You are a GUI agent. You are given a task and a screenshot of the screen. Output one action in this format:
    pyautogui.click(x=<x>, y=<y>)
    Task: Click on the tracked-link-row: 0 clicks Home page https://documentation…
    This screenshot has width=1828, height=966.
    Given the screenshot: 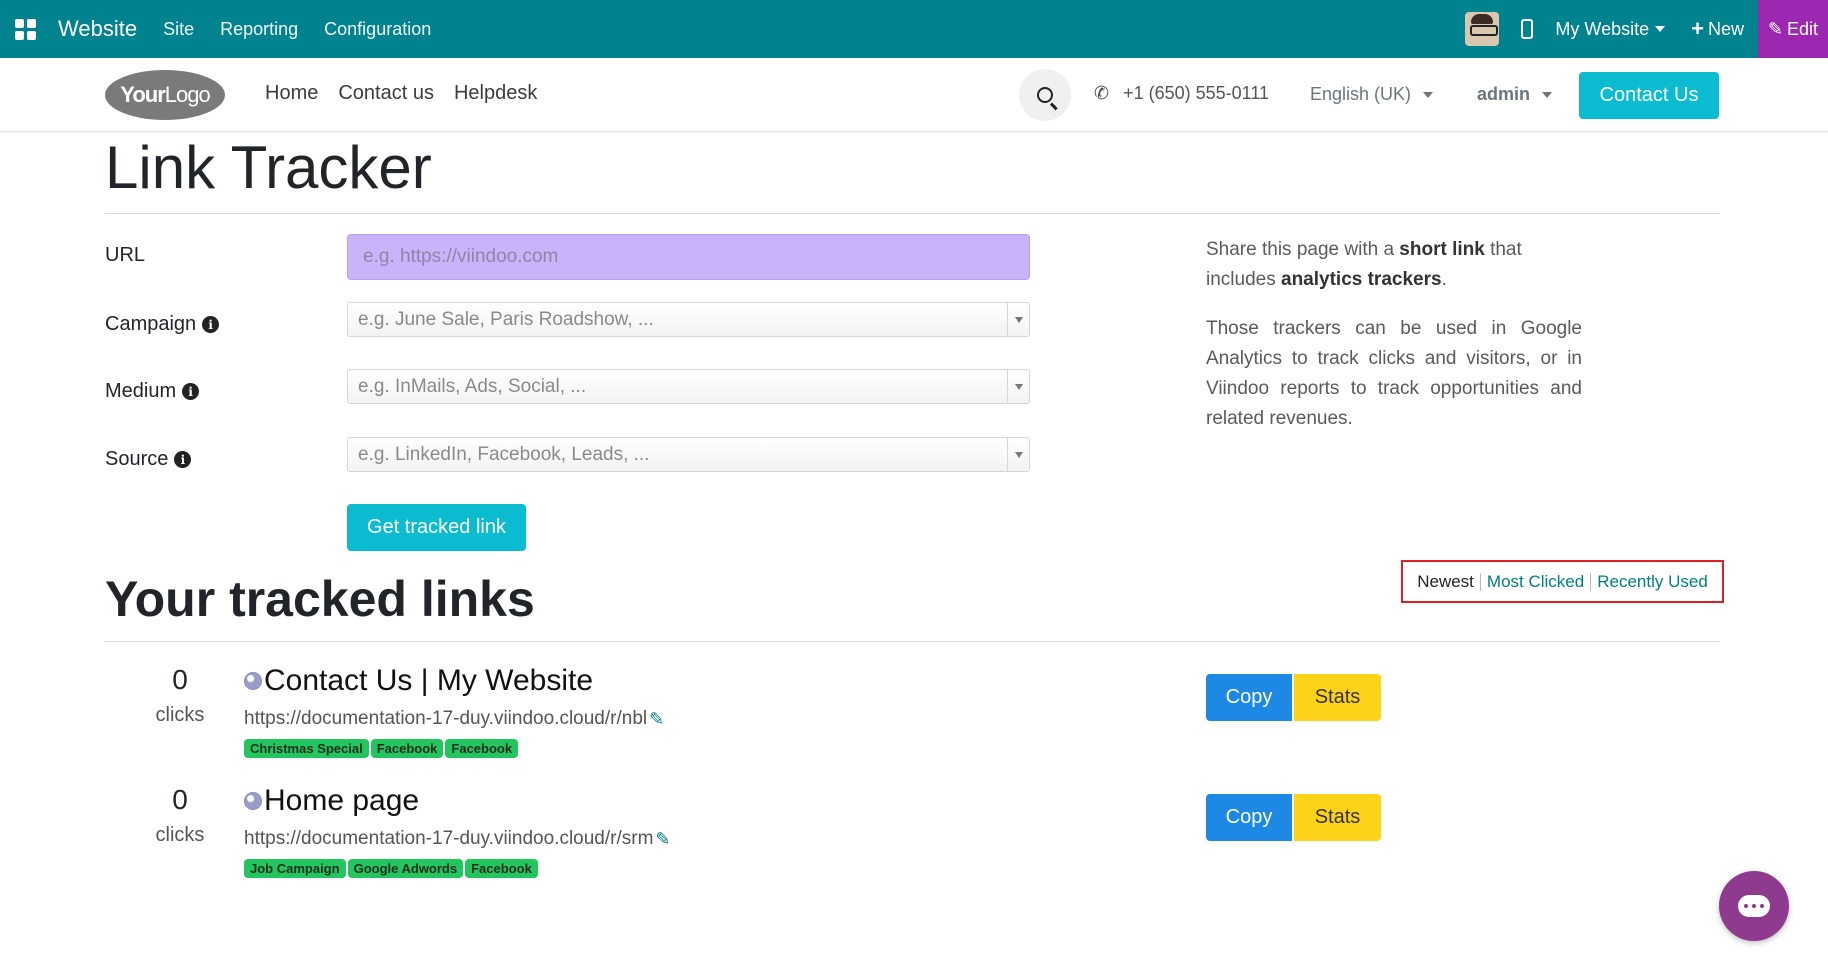 What is the action you would take?
    pyautogui.click(x=805, y=839)
    